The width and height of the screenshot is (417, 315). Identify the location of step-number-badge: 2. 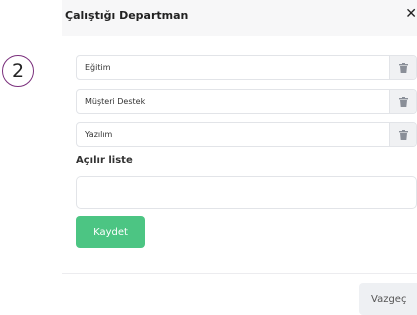
(18, 71).